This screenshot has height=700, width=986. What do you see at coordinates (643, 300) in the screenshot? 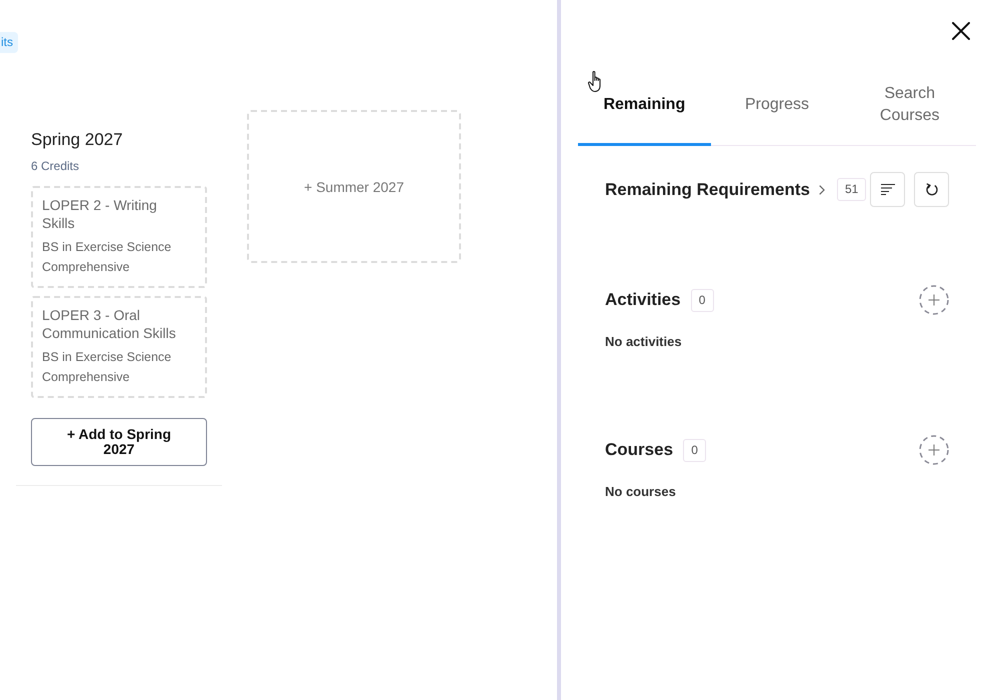
I see `section-title: Activities` at bounding box center [643, 300].